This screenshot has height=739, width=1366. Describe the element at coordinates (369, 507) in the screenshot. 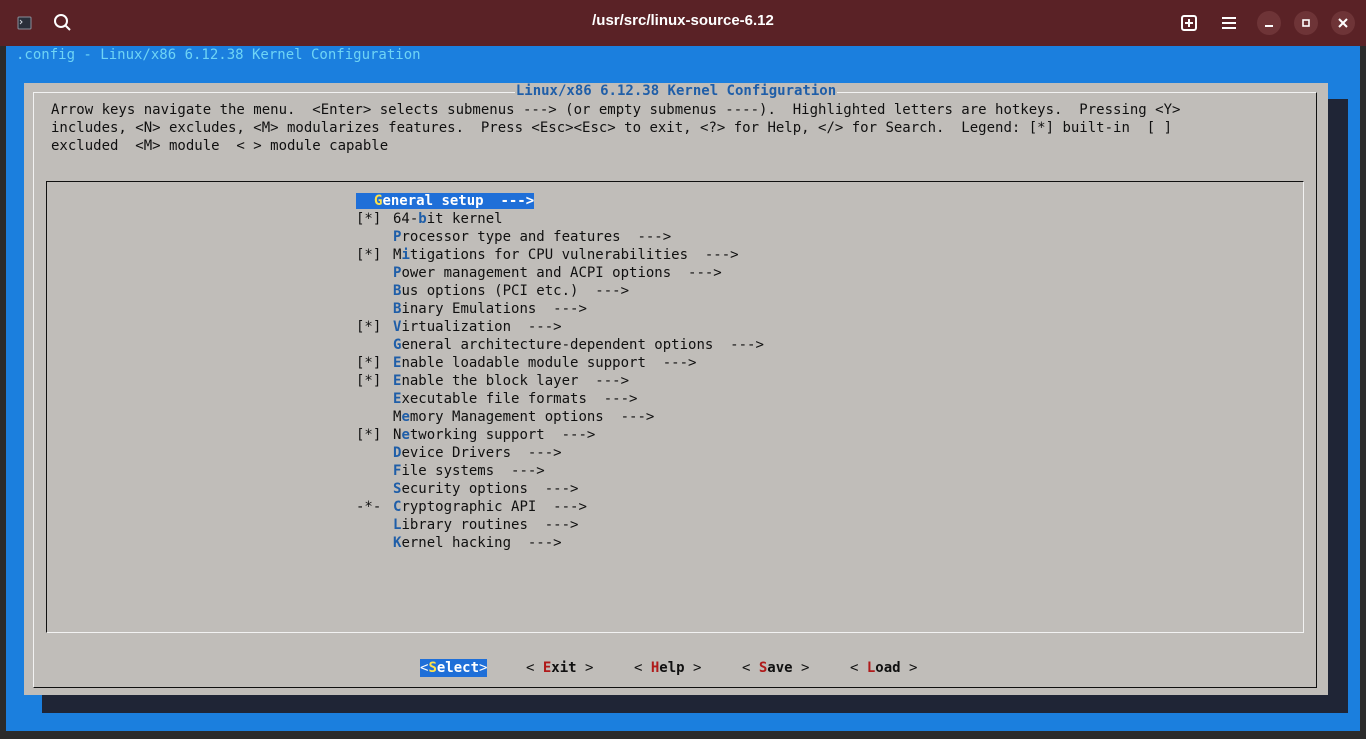

I see `menu-item-state: -*-` at that location.